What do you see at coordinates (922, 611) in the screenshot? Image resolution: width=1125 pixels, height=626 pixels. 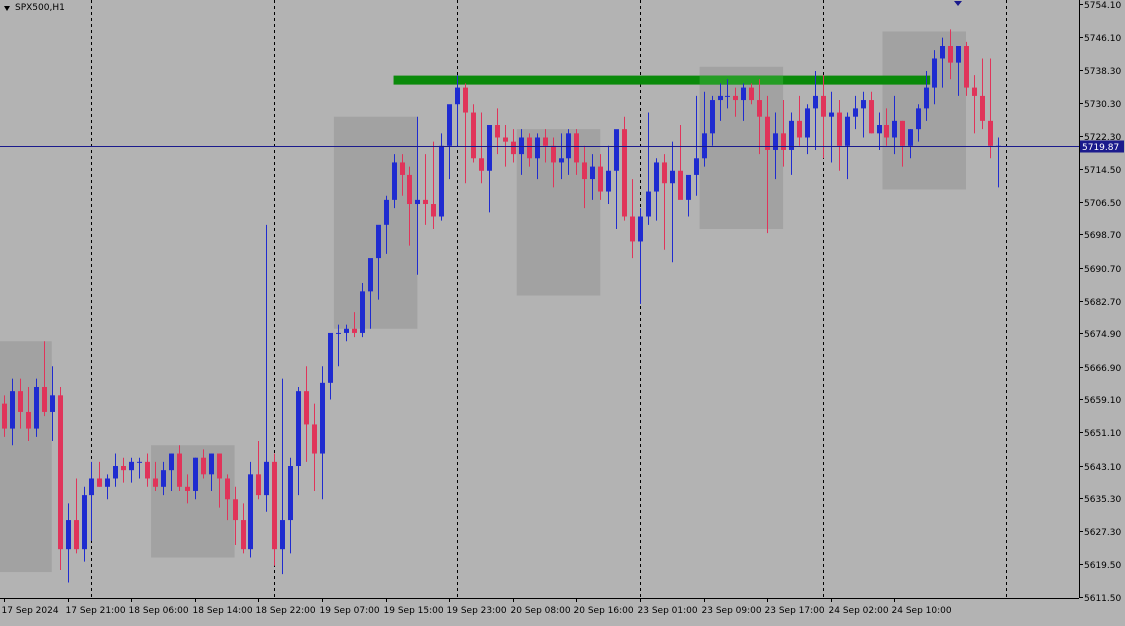 I see `x-tick-label: 24 Sep 10:00` at bounding box center [922, 611].